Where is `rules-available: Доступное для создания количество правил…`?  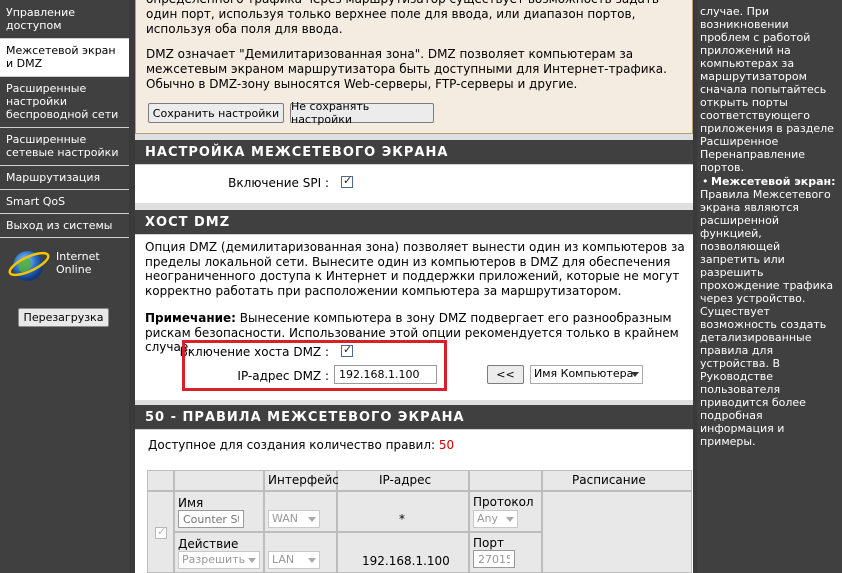
rules-available: Доступное для создания количество правил… is located at coordinates (301, 445).